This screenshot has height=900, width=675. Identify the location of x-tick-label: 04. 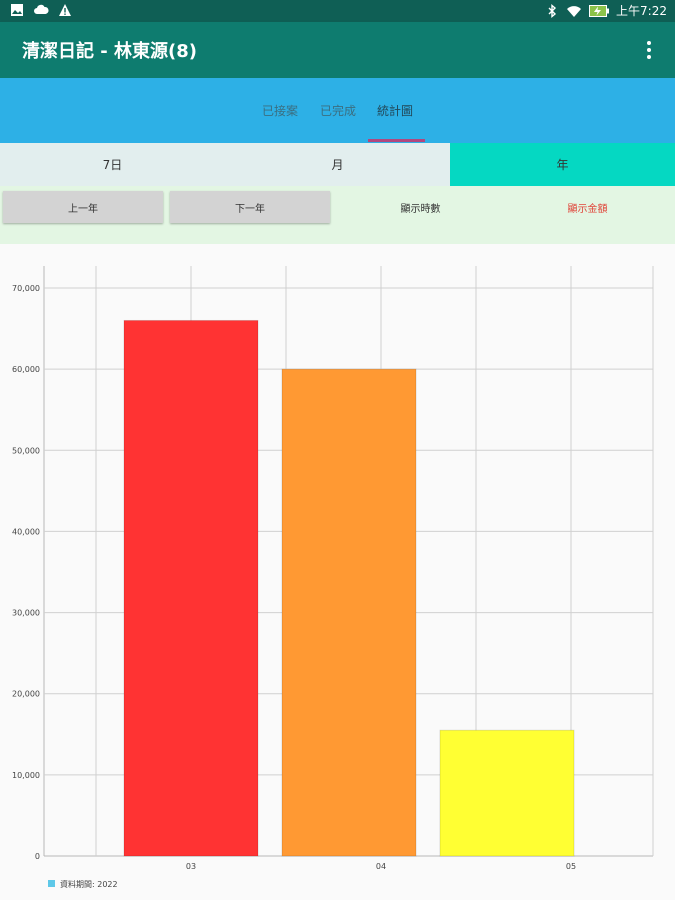
(381, 866).